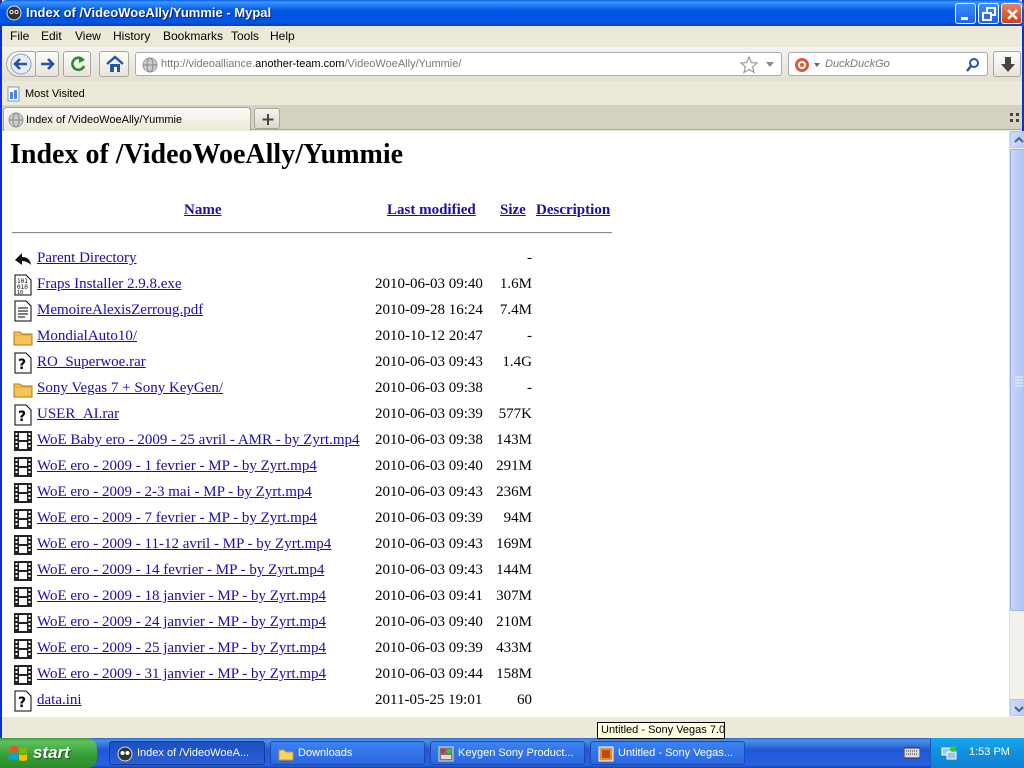 Image resolution: width=1024 pixels, height=768 pixels. Describe the element at coordinates (770, 65) in the screenshot. I see `url-dropdown-icon` at that location.